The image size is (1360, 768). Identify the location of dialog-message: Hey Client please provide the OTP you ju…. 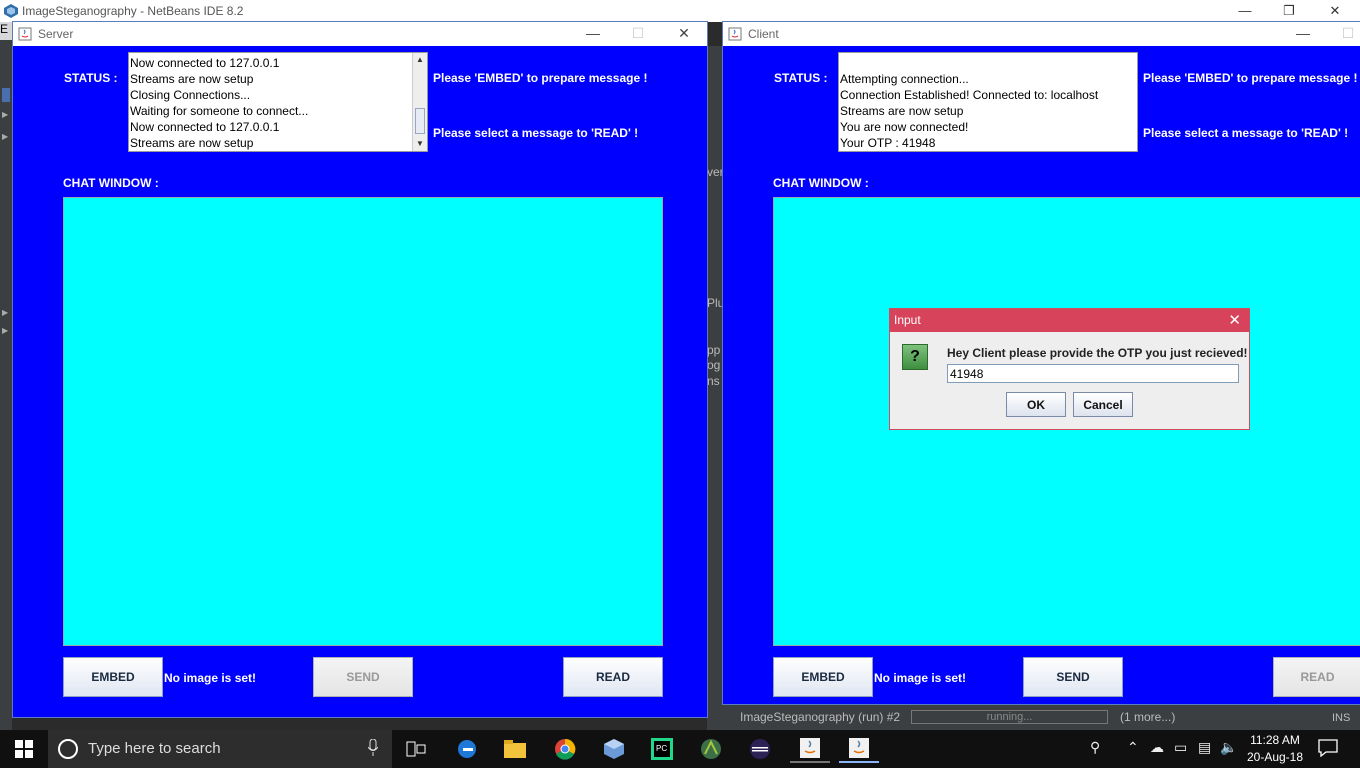
(1097, 353).